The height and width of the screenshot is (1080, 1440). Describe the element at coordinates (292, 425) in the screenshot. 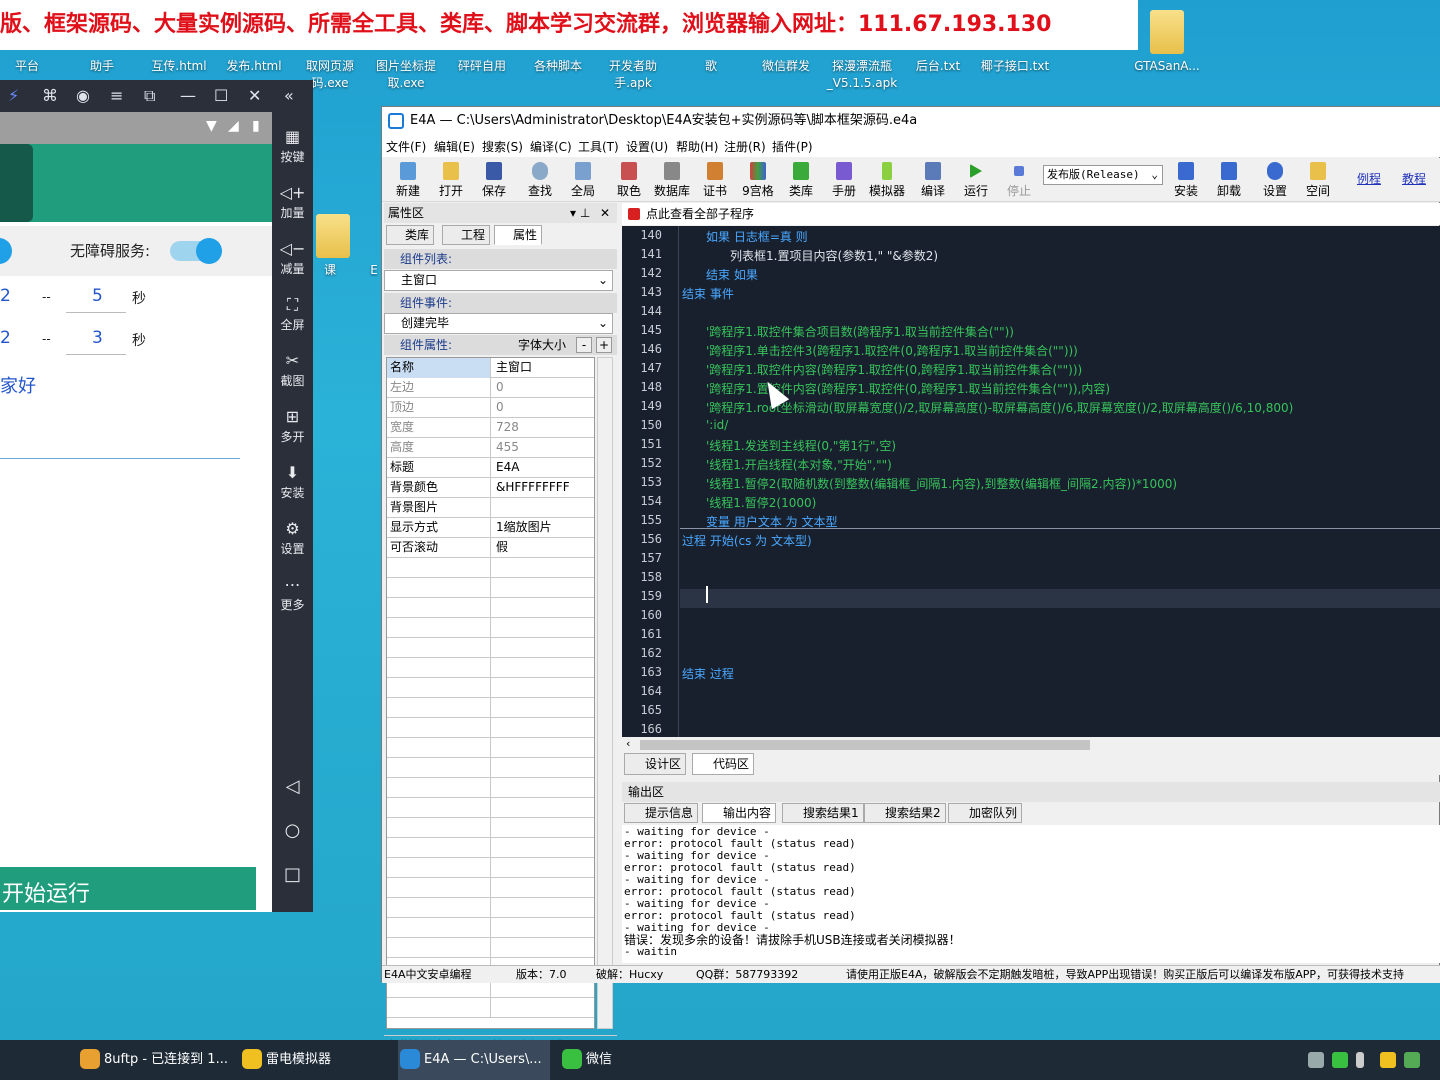

I see `multi-instance-button: ⊞ 多开` at that location.